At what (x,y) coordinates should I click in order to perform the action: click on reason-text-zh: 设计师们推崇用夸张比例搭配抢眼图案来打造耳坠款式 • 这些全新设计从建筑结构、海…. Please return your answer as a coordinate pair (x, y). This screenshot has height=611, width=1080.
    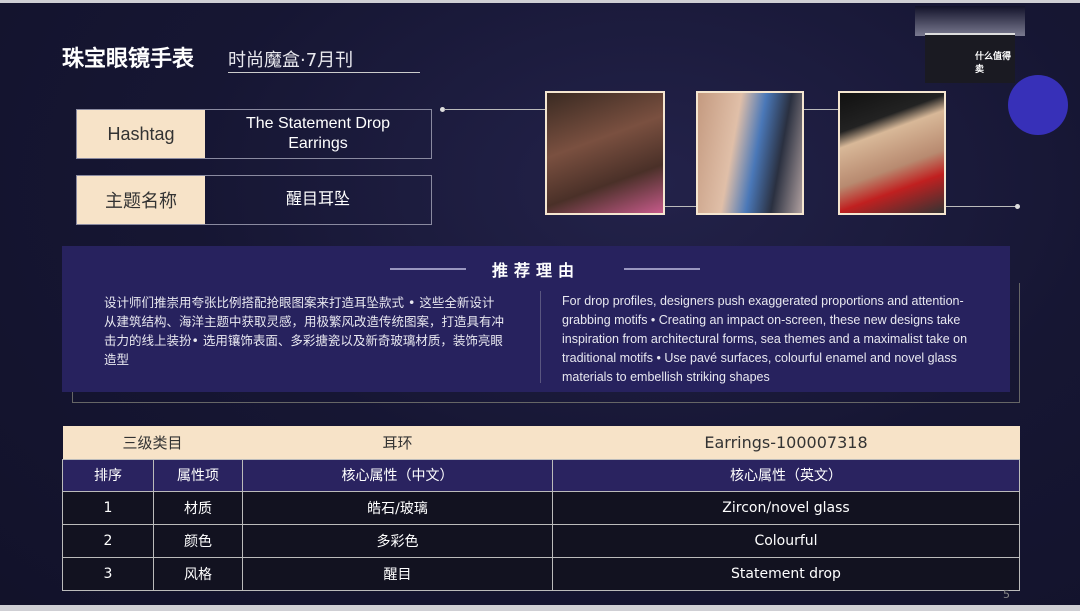
    Looking at the image, I should click on (304, 331).